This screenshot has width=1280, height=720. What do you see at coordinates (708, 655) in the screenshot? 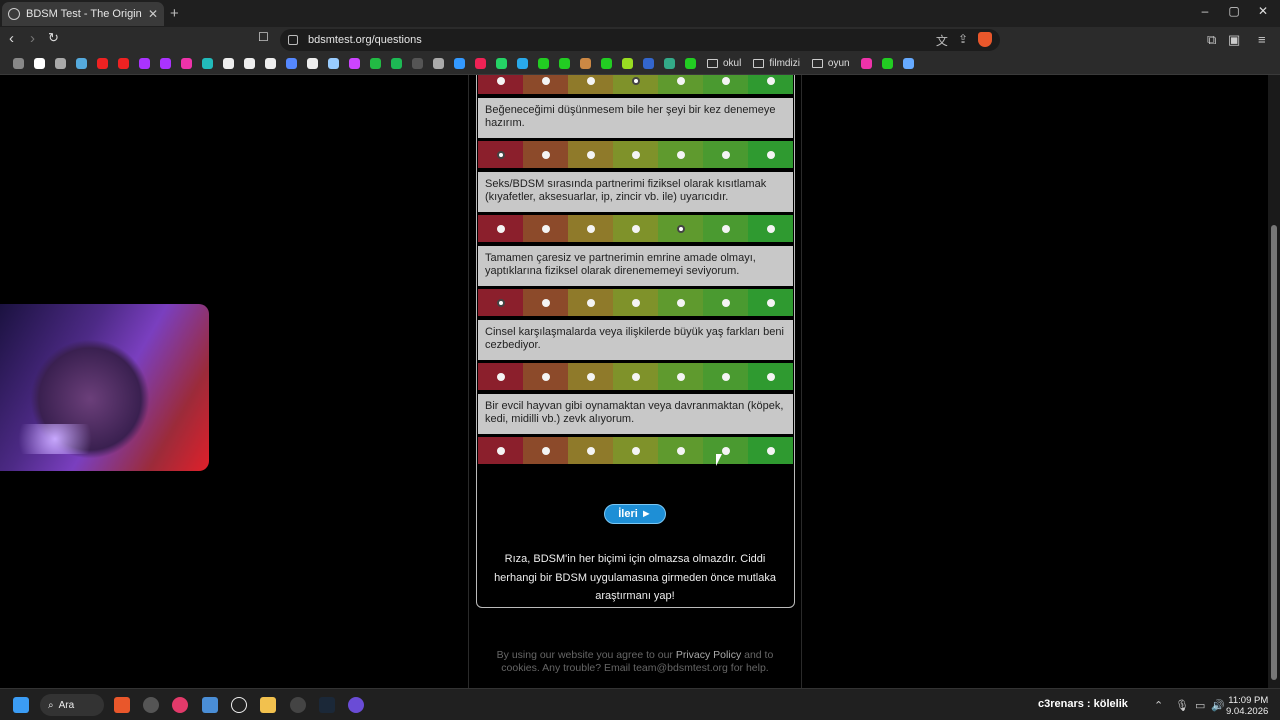
I see `privacy-policy-link: Privacy Policy` at bounding box center [708, 655].